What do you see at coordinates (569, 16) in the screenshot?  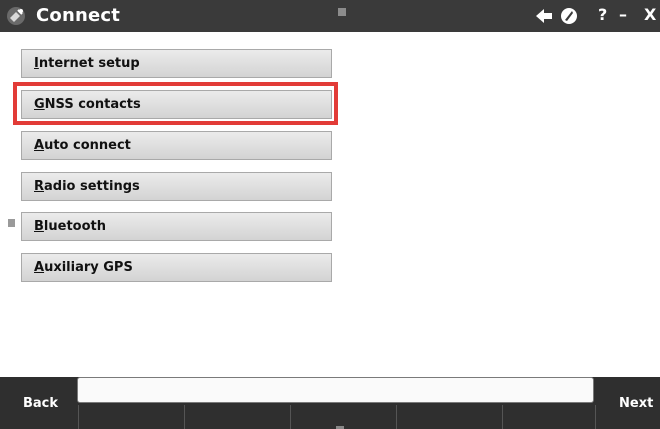 I see `compass-icon` at bounding box center [569, 16].